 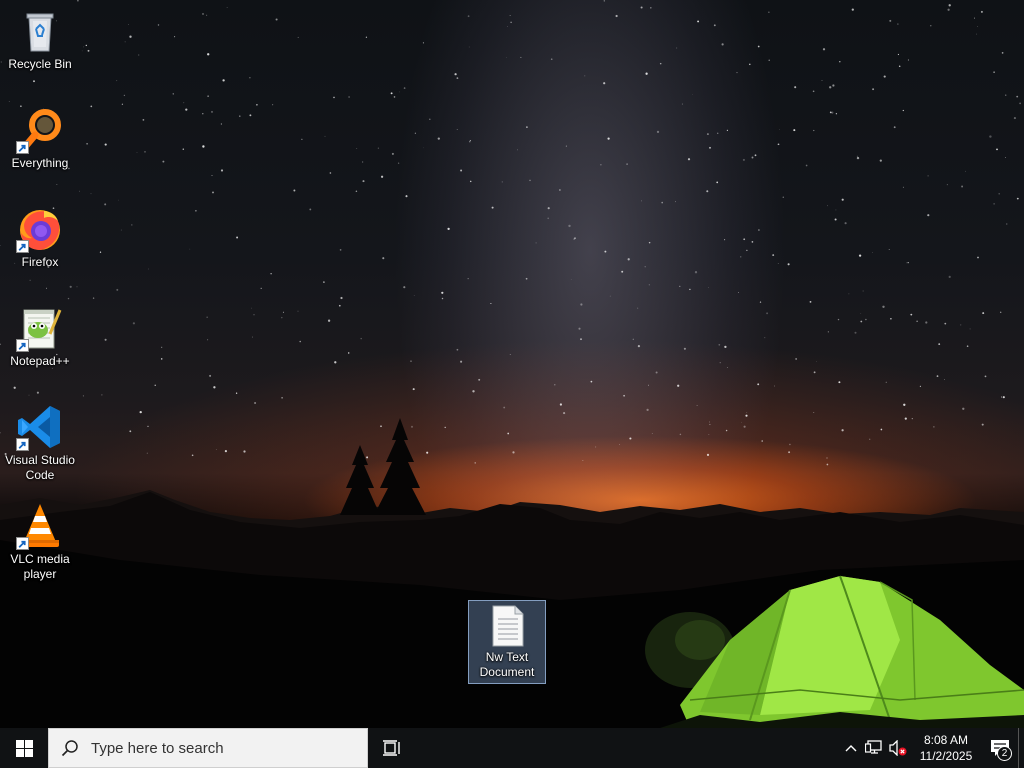 I want to click on desktop-icon-label: Firefox, so click(x=40, y=262).